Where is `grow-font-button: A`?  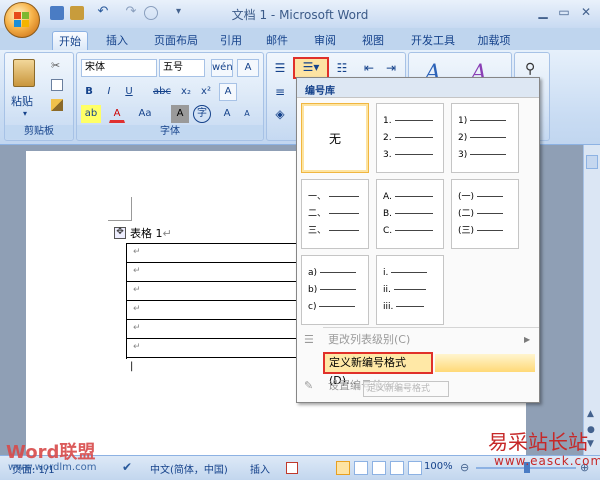 grow-font-button: A is located at coordinates (227, 114).